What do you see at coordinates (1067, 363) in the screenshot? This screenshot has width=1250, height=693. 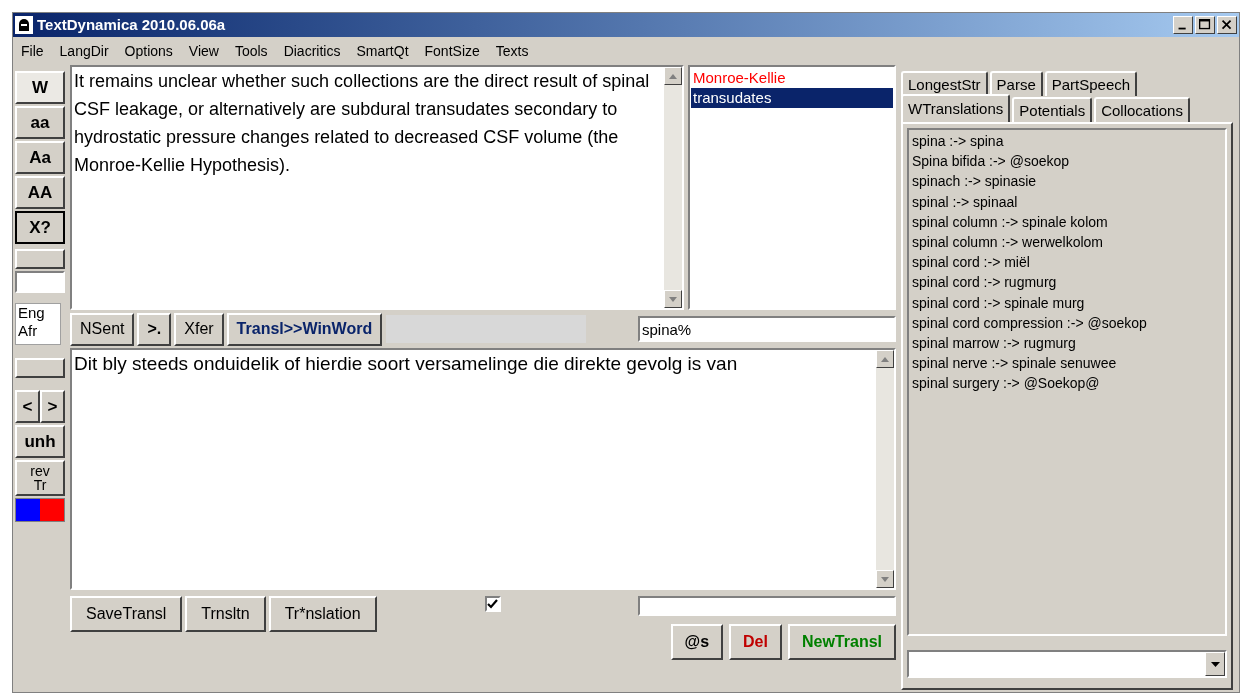 I see `translation-entry: spinal nerve :-> spinale senuwee` at bounding box center [1067, 363].